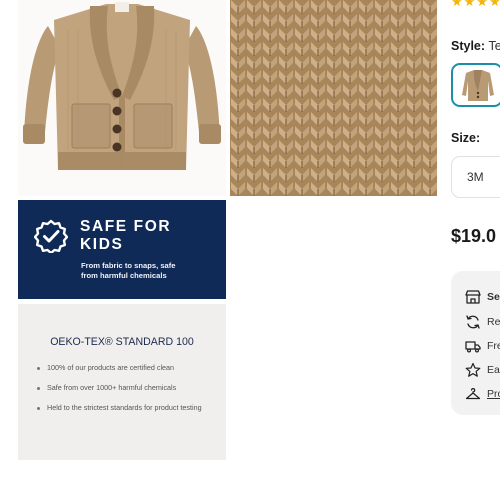 This screenshot has width=500, height=500. Describe the element at coordinates (482, 346) in the screenshot. I see `info-row-shipping: Fre` at that location.